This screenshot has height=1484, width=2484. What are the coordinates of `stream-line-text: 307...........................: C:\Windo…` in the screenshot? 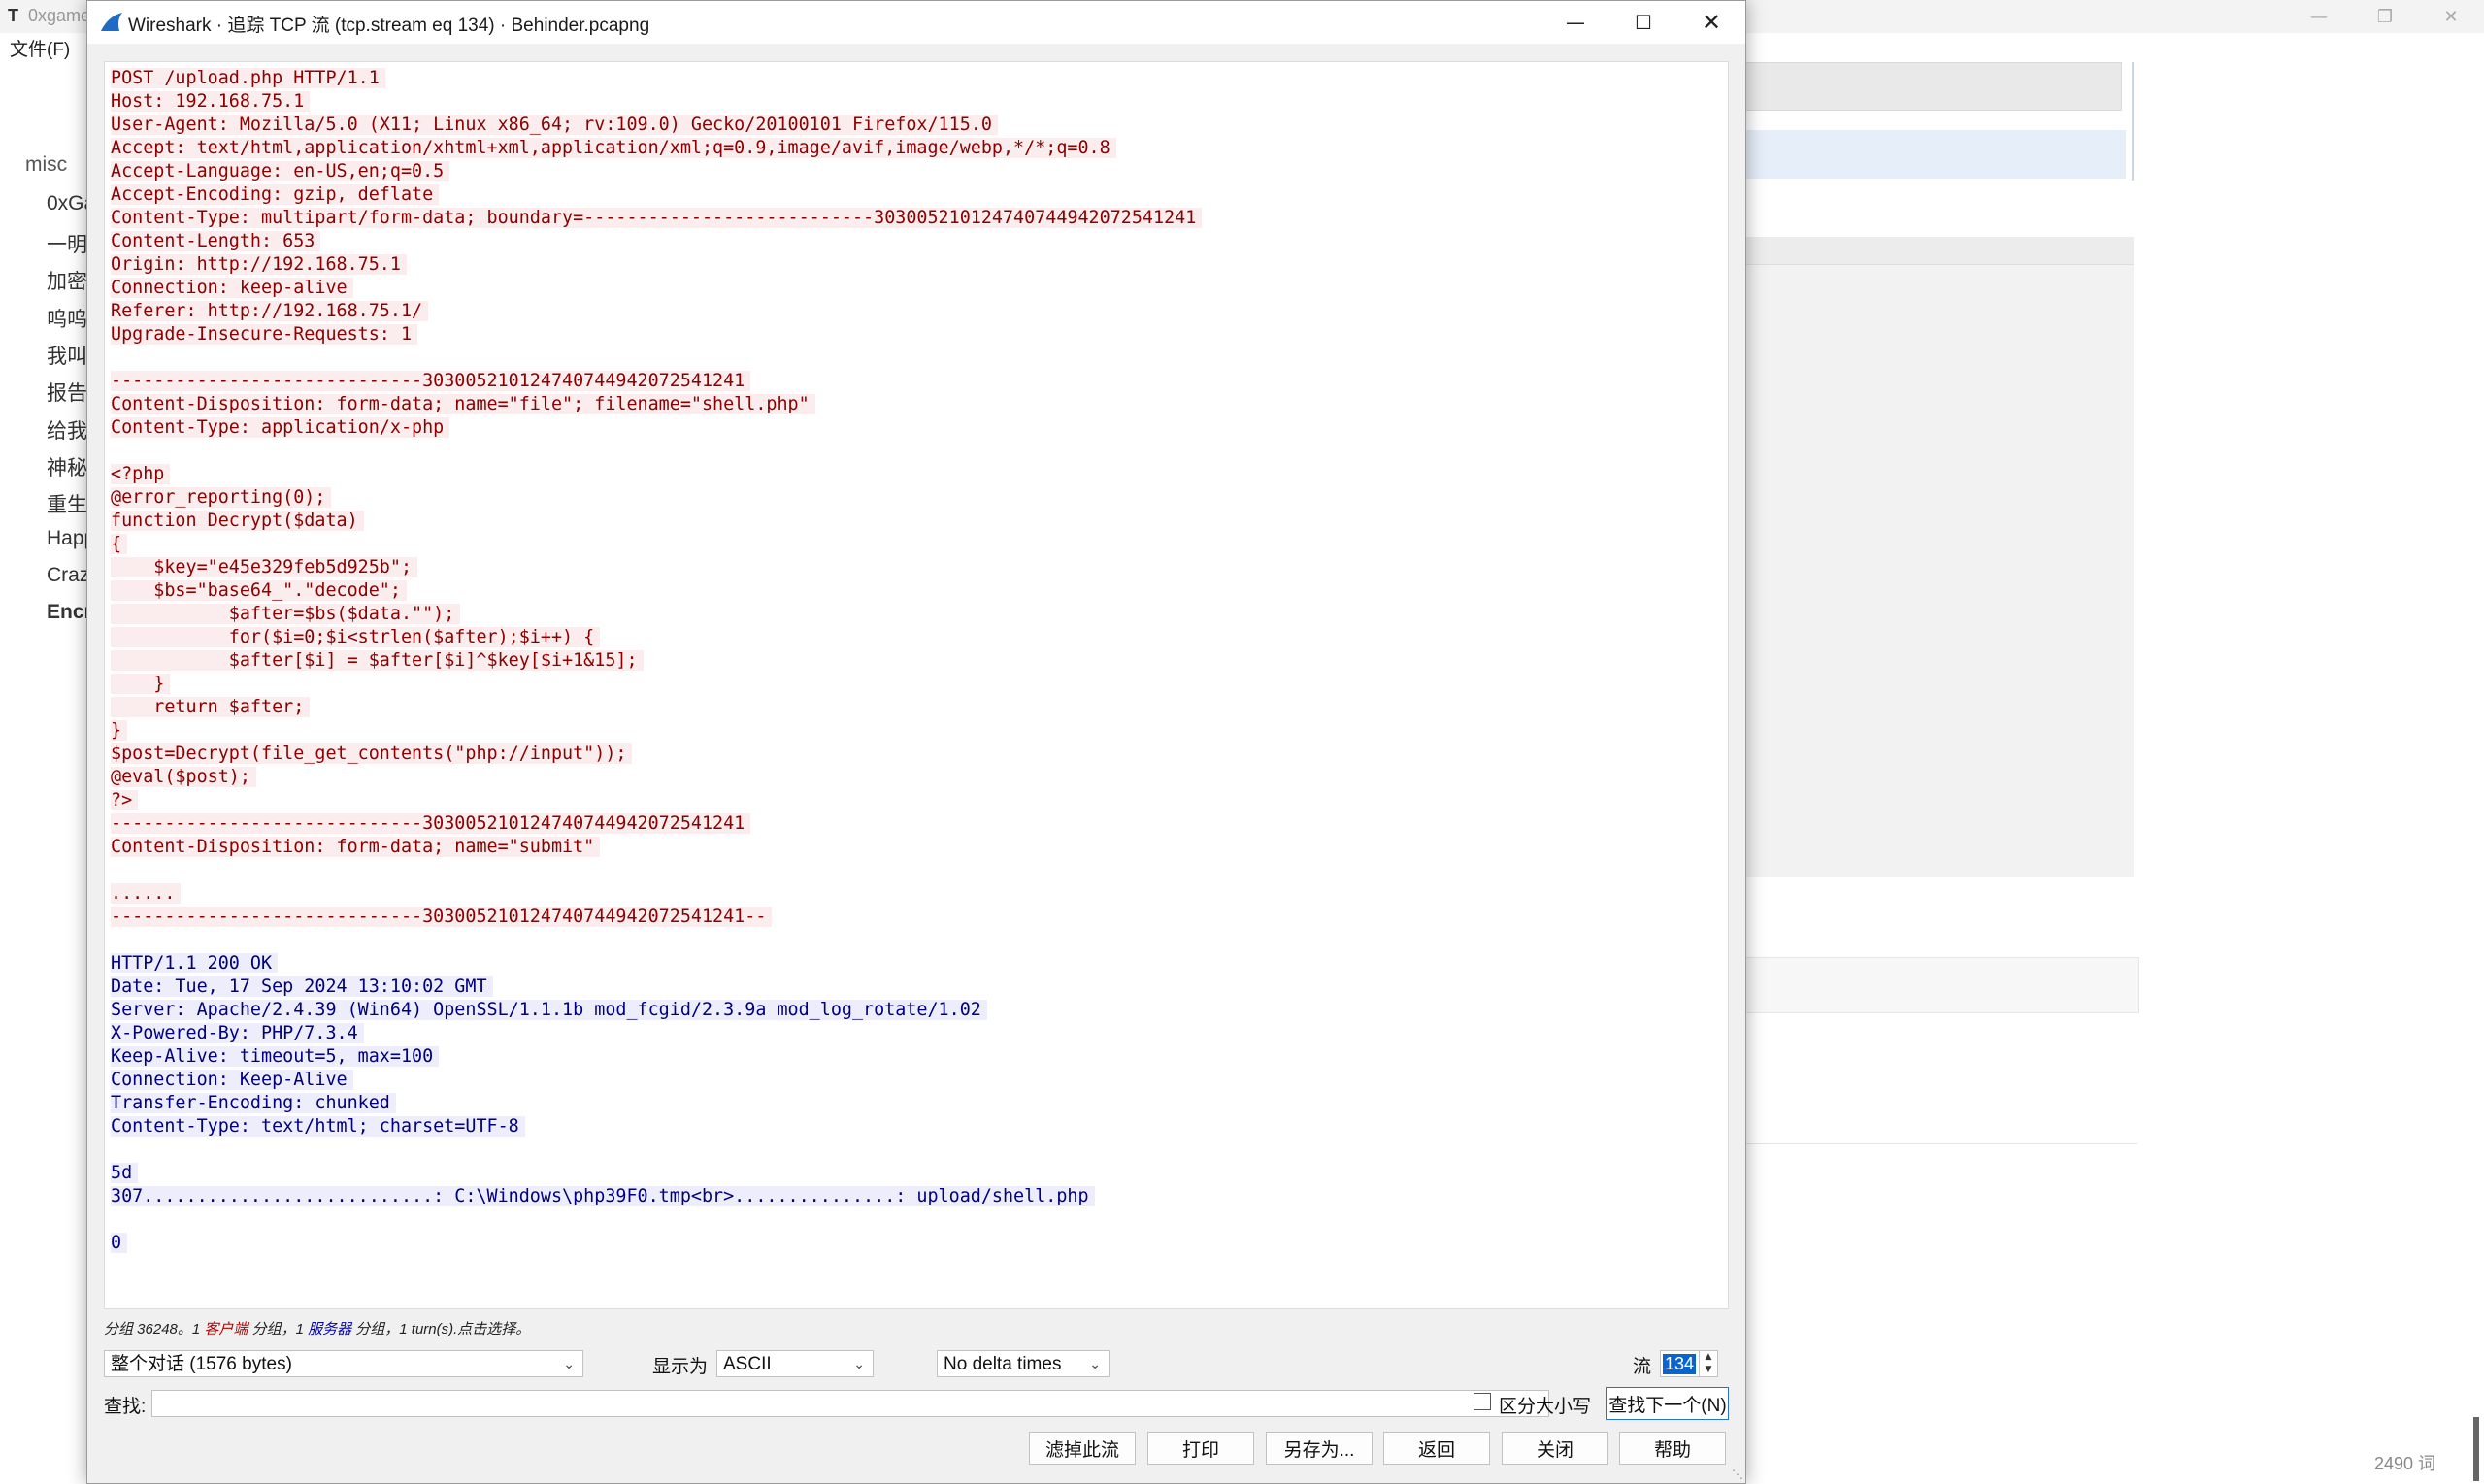 It's located at (603, 1196).